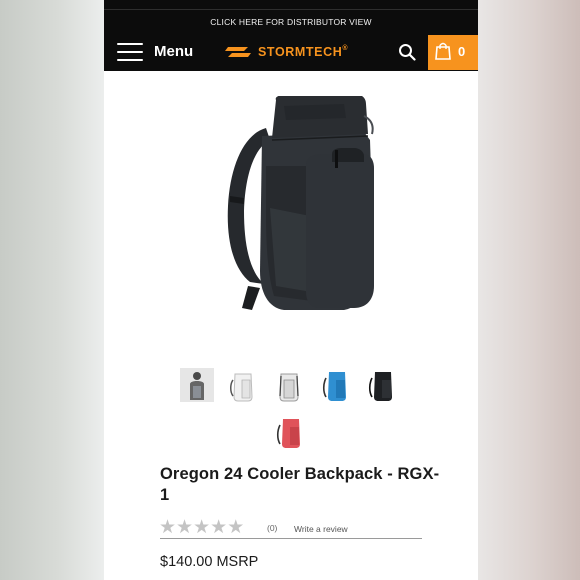  What do you see at coordinates (299, 208) in the screenshot?
I see `product-main-image` at bounding box center [299, 208].